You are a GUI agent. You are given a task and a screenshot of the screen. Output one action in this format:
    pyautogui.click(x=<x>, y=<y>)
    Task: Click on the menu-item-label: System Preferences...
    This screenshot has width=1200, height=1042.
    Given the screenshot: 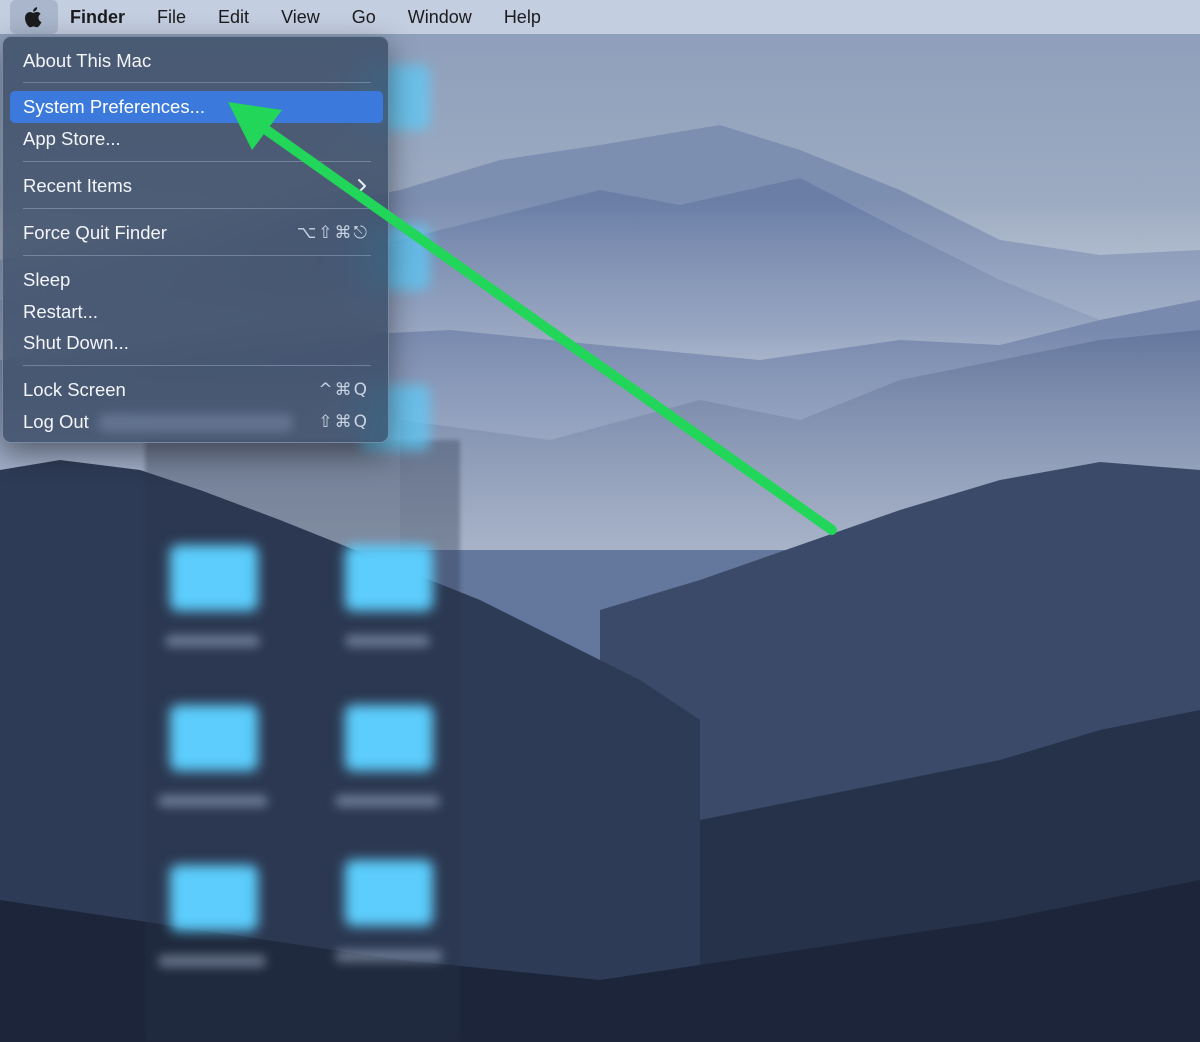 What is the action you would take?
    pyautogui.click(x=114, y=106)
    